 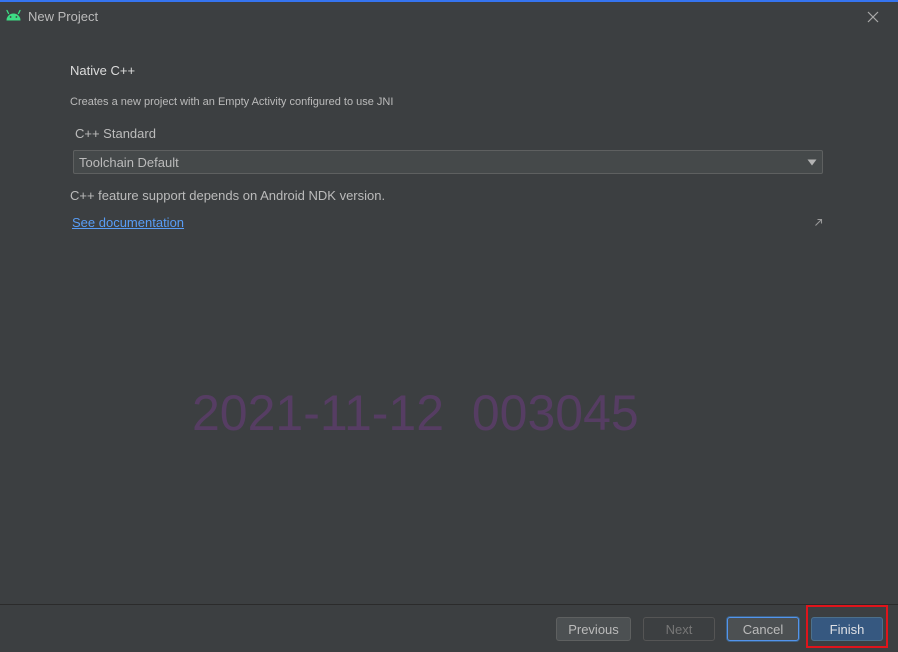 I want to click on next-button: Next, so click(x=679, y=629).